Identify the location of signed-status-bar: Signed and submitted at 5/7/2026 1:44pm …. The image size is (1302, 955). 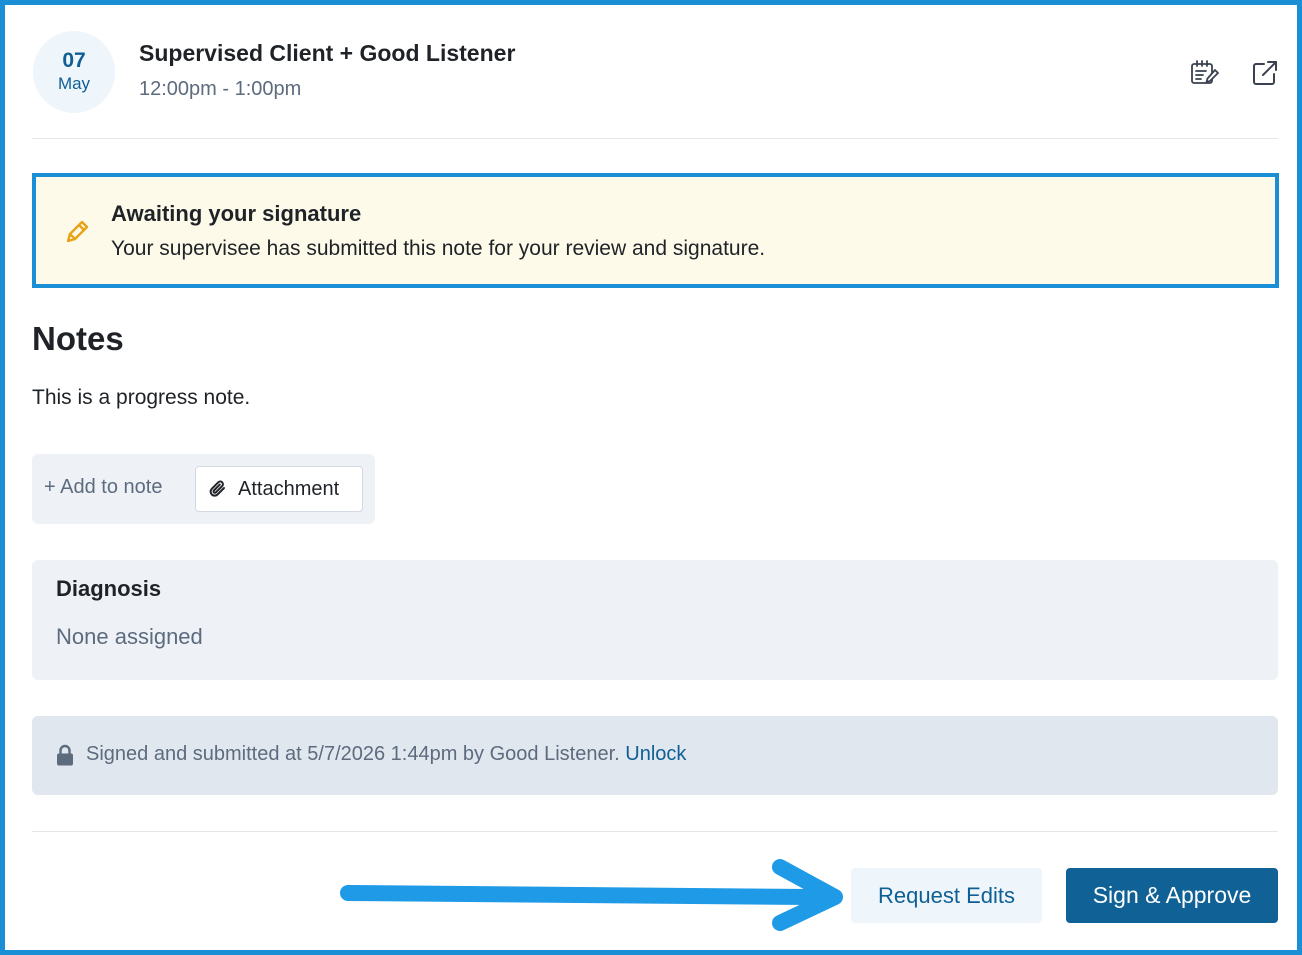
(655, 755).